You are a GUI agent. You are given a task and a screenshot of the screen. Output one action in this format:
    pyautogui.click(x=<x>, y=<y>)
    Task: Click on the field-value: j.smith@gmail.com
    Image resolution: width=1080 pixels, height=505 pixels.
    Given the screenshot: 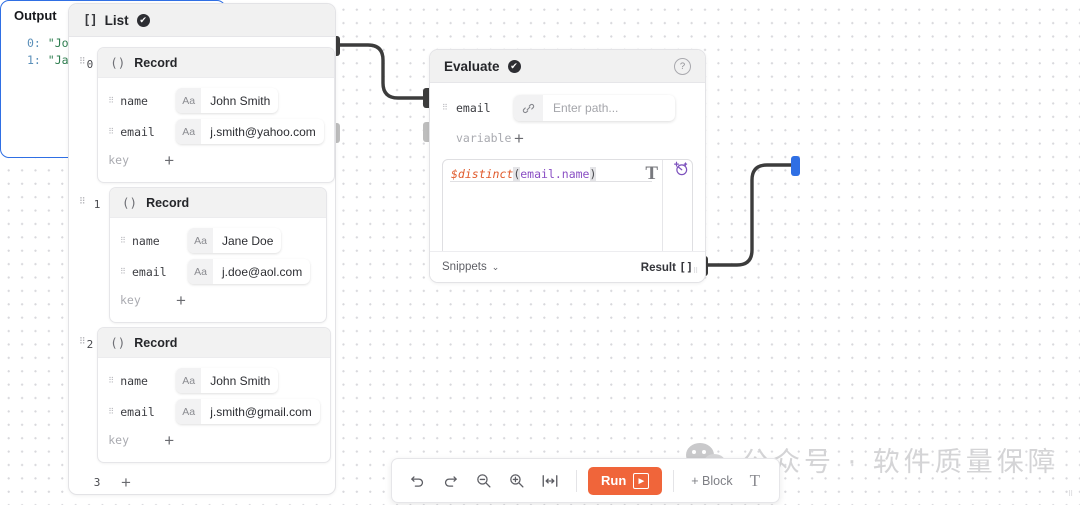 What is the action you would take?
    pyautogui.click(x=260, y=411)
    